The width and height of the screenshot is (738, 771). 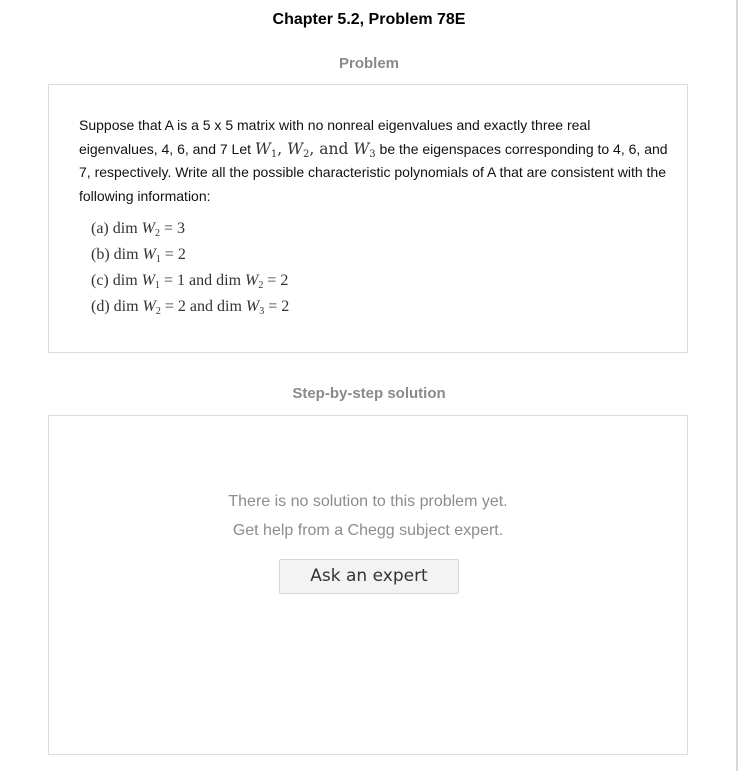 I want to click on part-a: (a) dim W2 = 3, so click(x=190, y=229).